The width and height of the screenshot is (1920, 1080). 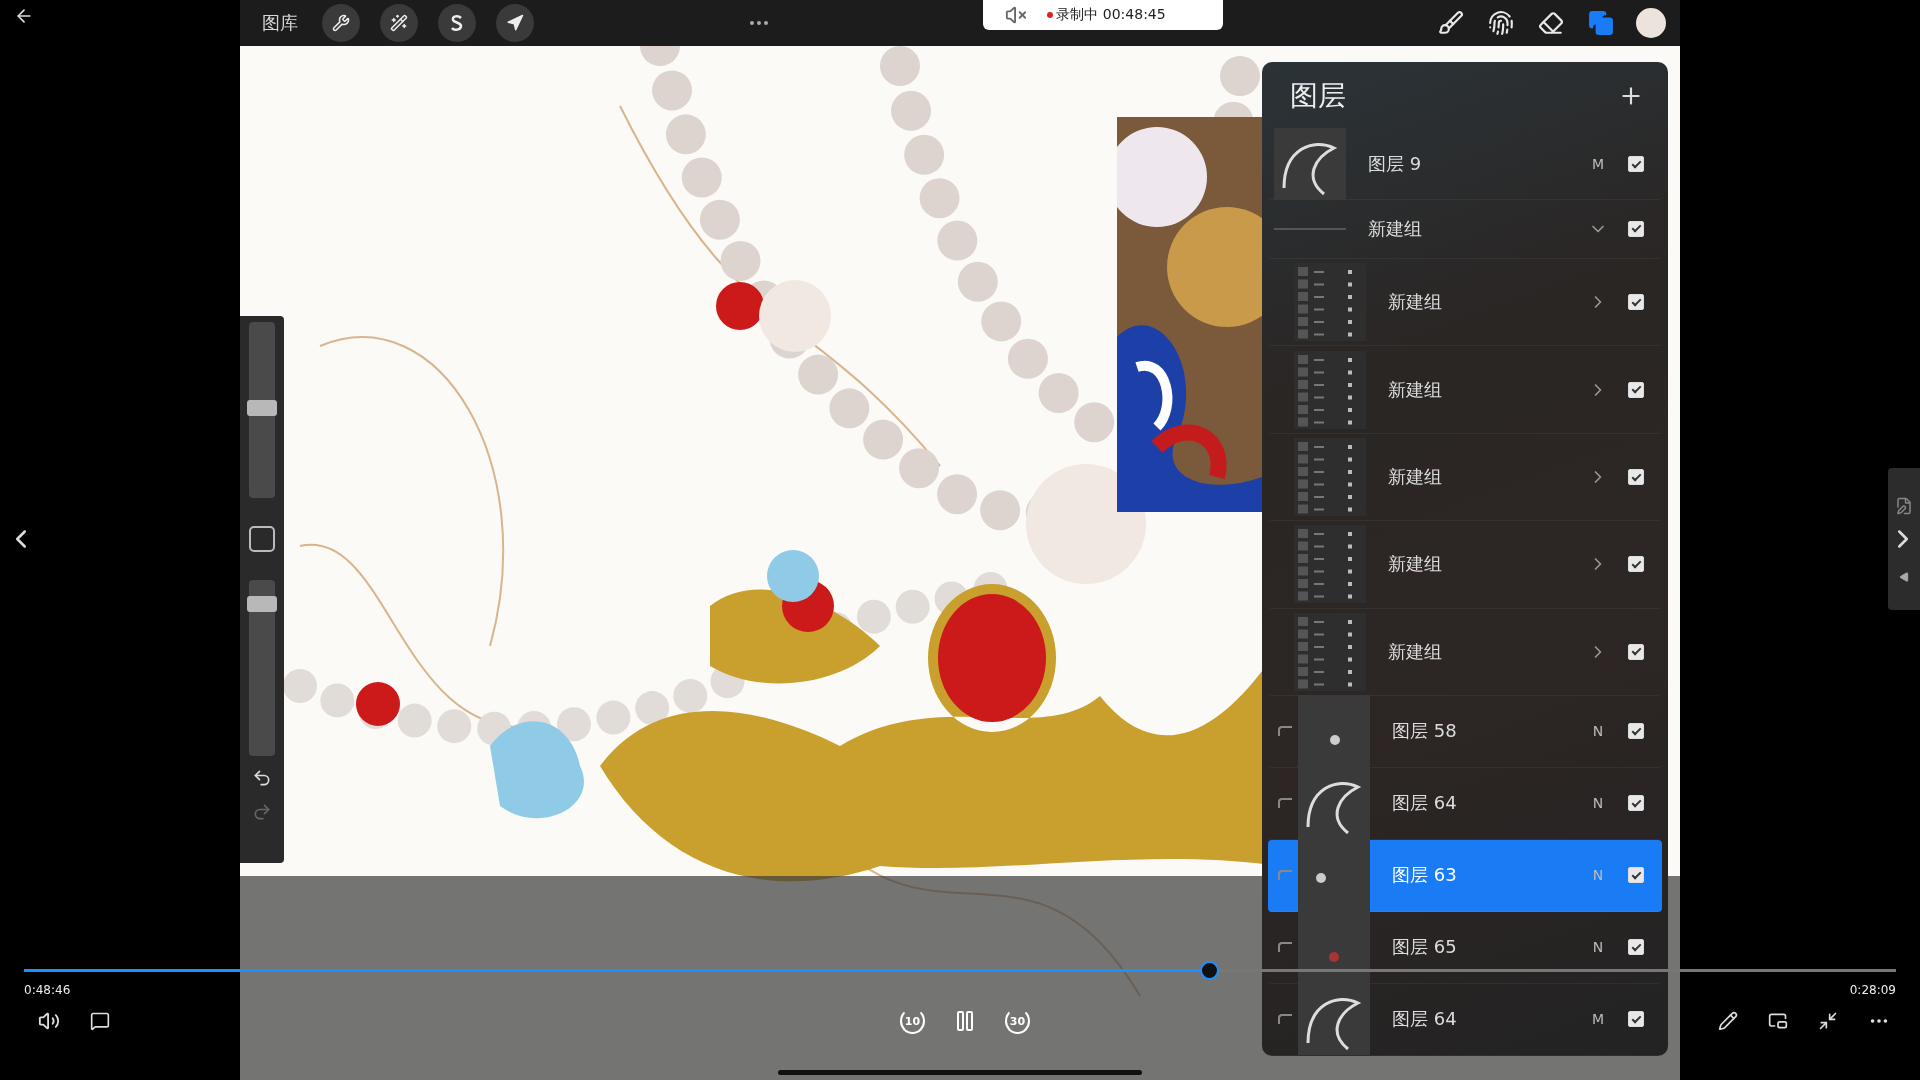 I want to click on pen-icon, so click(x=1728, y=1021).